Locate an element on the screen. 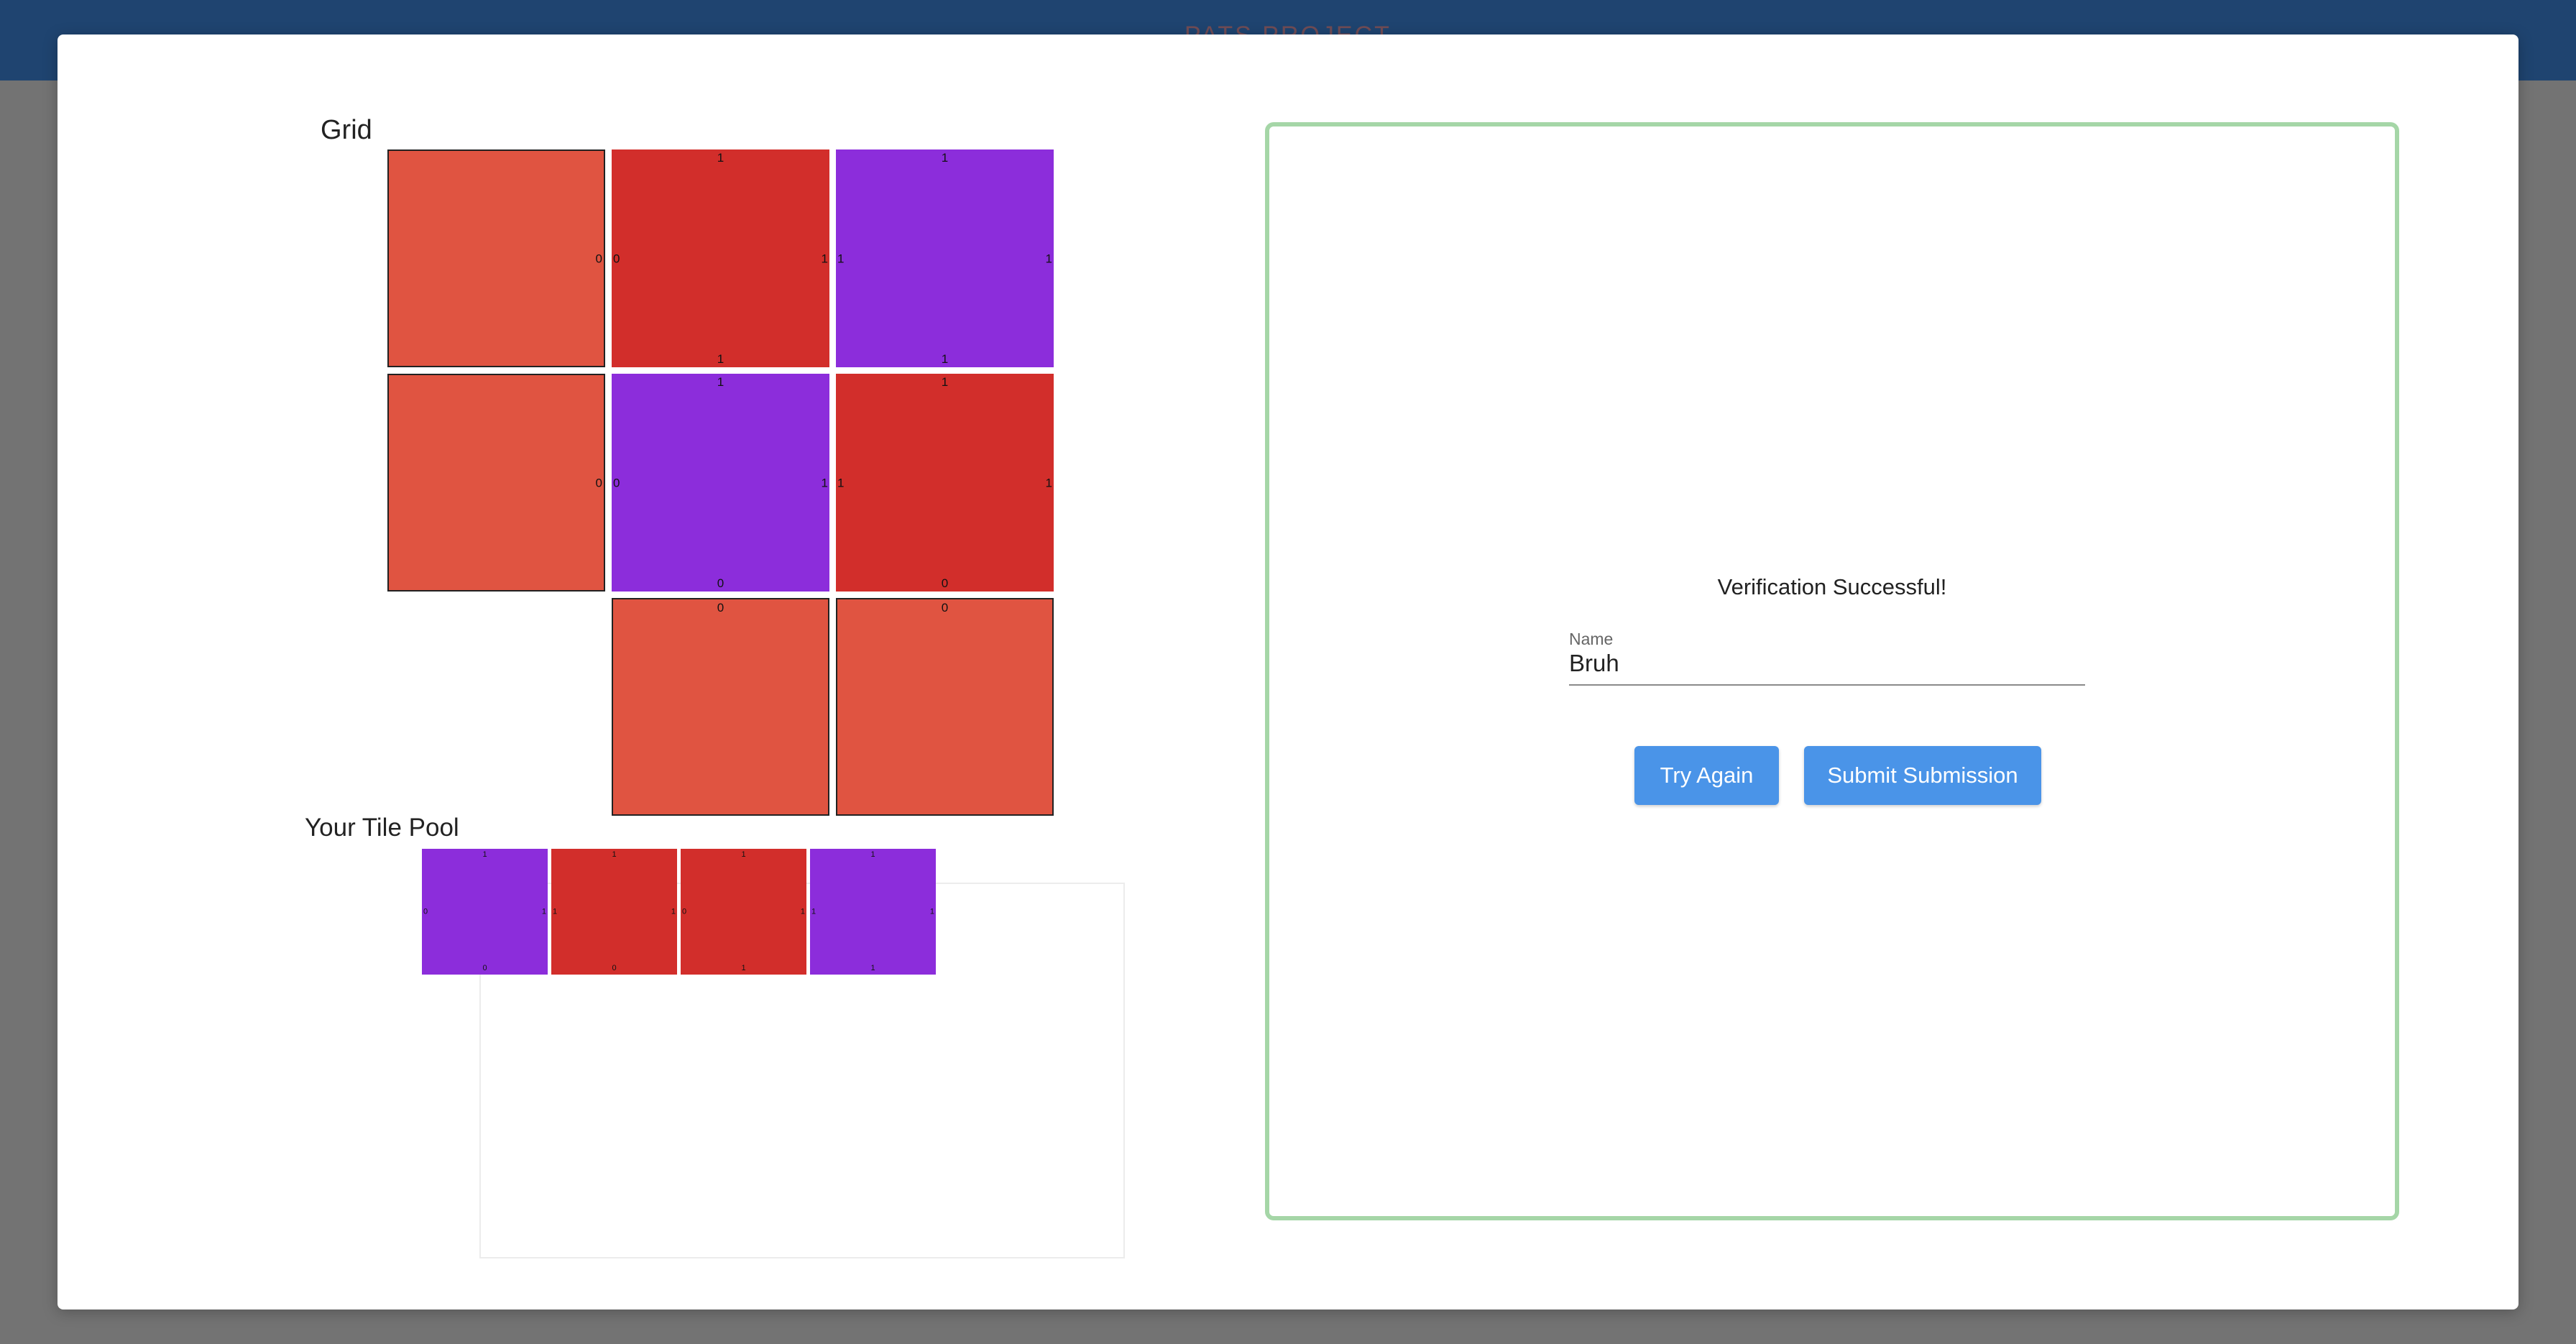  grid-tile: 1 1 1 0 is located at coordinates (720, 258).